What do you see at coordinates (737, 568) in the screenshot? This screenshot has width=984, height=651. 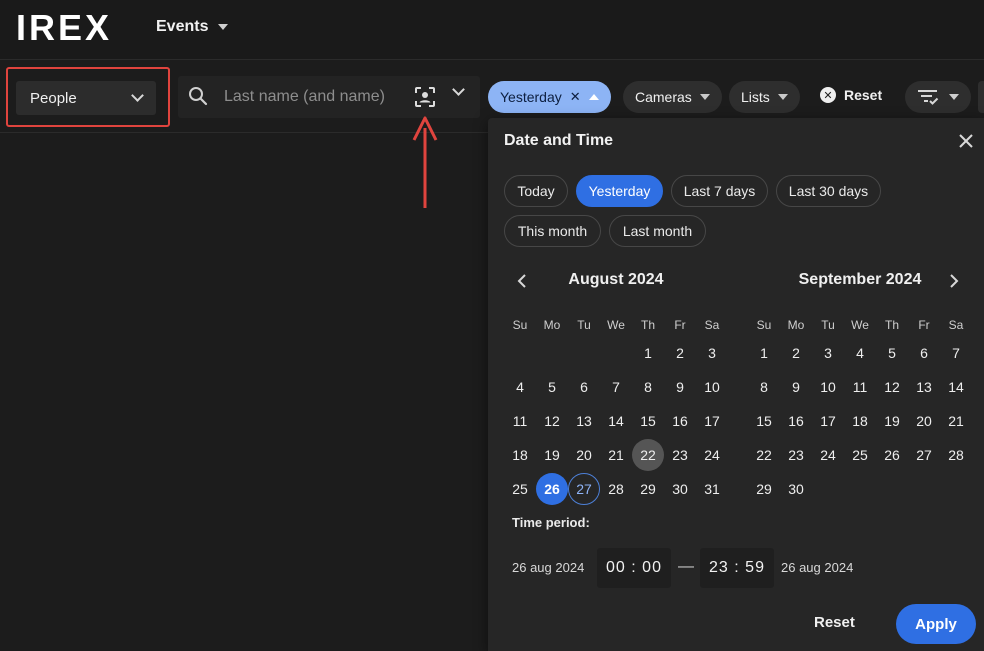 I see `end-time-input: 23 : 59` at bounding box center [737, 568].